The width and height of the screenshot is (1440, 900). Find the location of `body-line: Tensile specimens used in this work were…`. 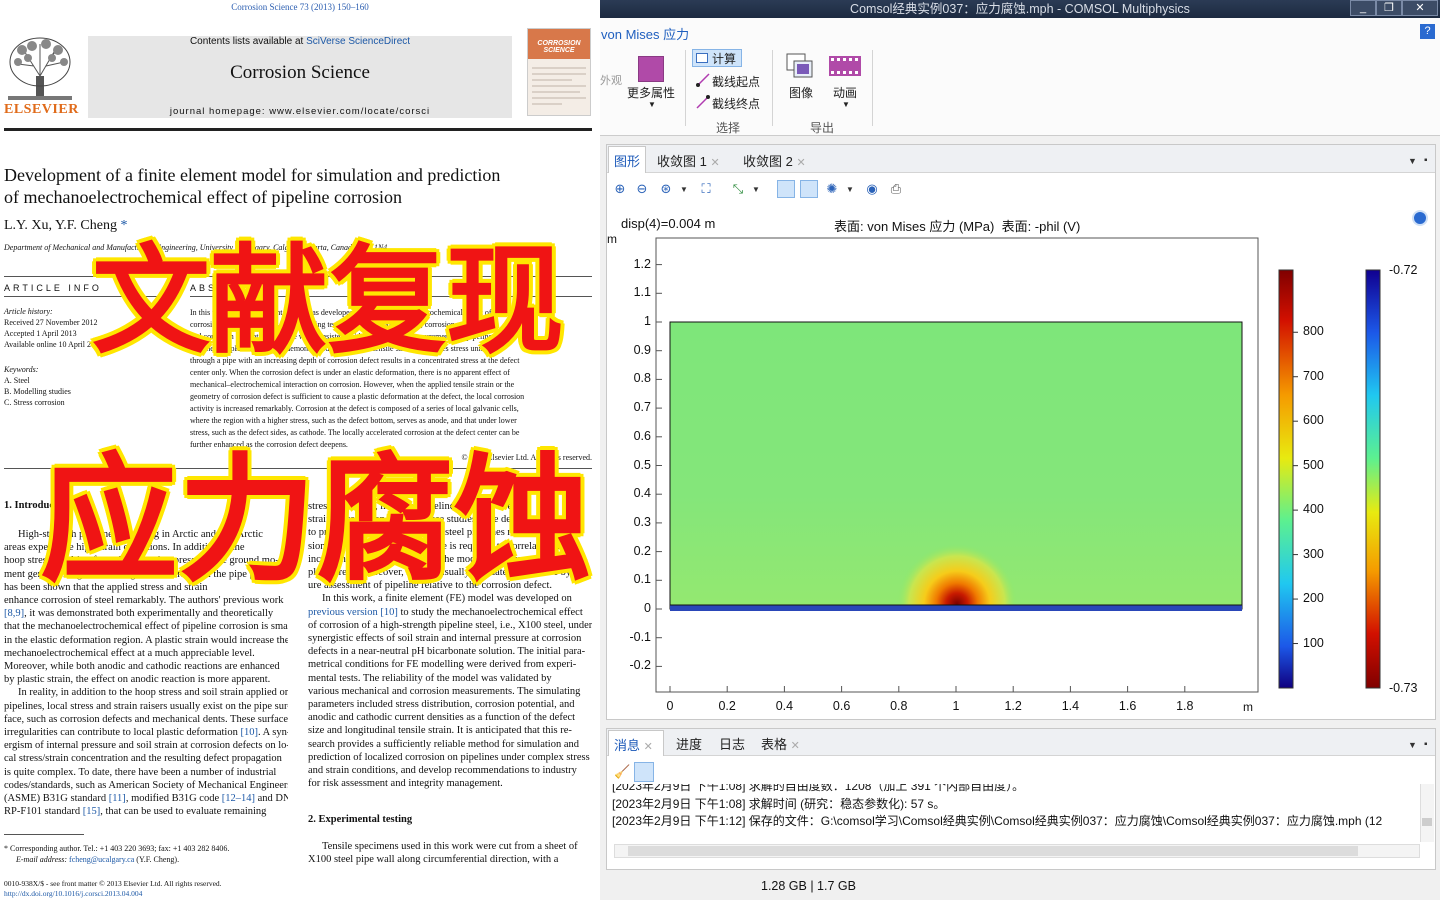

body-line: Tensile specimens used in this work were… is located at coordinates (450, 846).